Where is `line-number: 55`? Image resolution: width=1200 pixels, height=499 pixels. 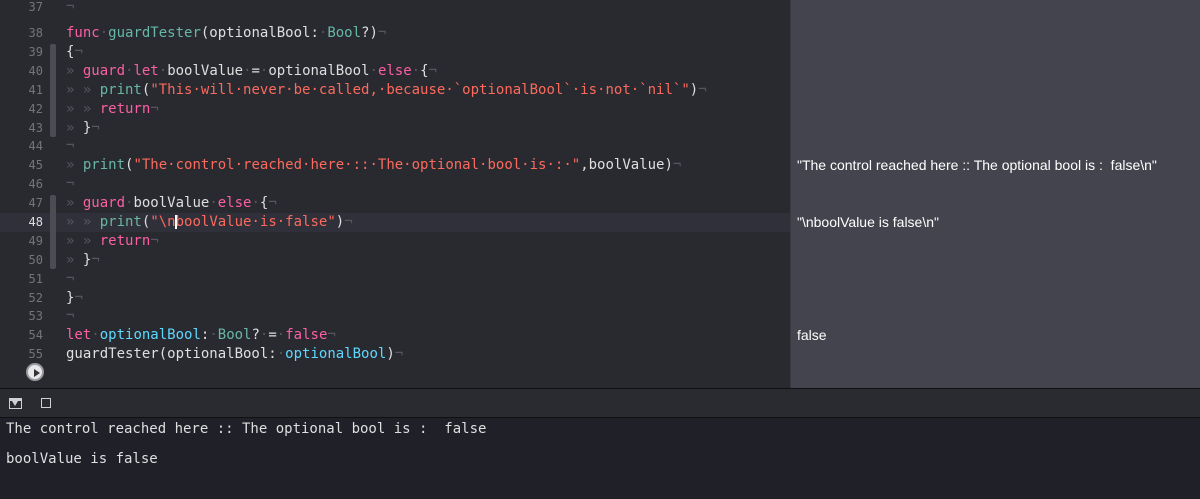 line-number: 55 is located at coordinates (35, 354).